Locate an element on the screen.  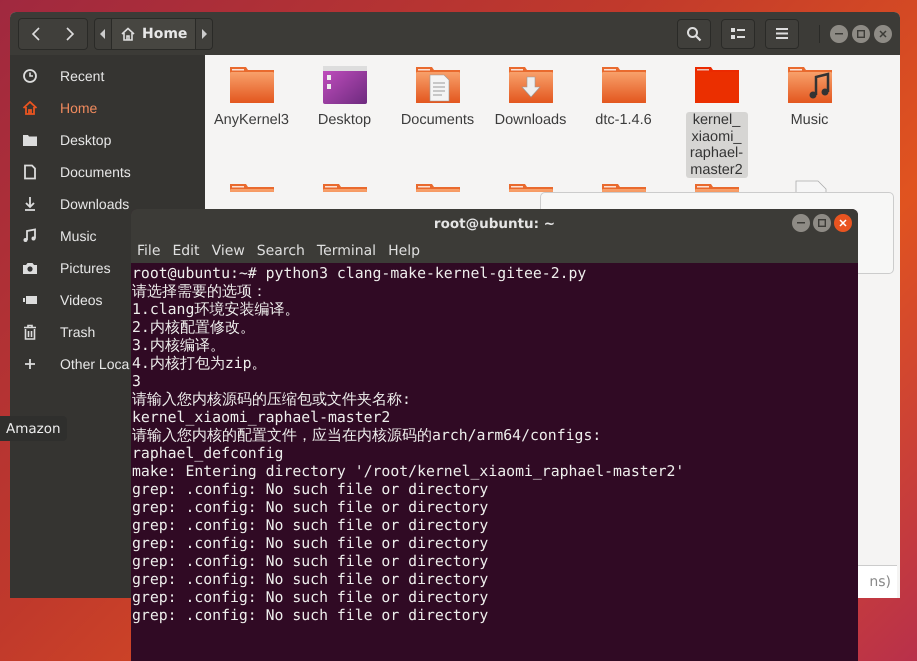
folder-icon is located at coordinates (30, 140).